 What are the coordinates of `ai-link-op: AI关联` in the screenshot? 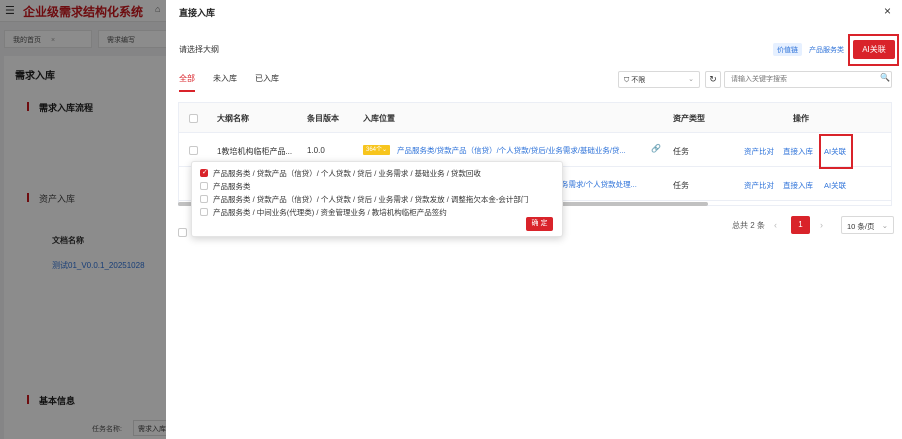 It's located at (835, 185).